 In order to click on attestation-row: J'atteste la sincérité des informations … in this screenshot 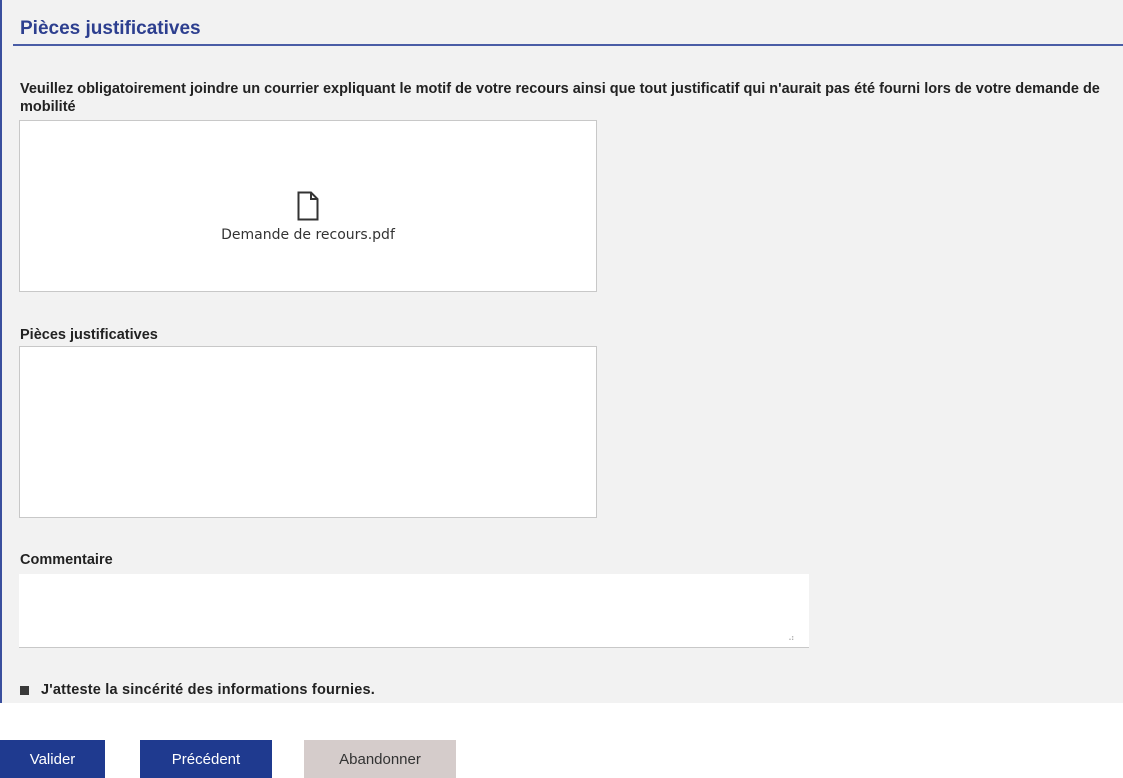, I will do `click(197, 690)`.